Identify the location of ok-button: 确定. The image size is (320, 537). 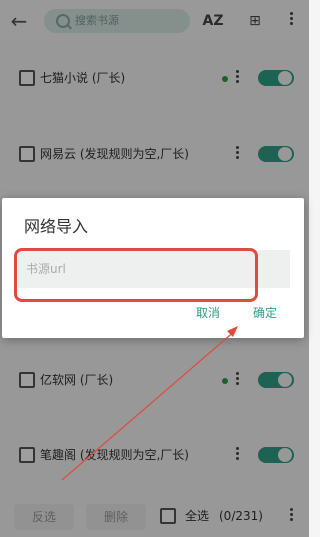
(265, 313).